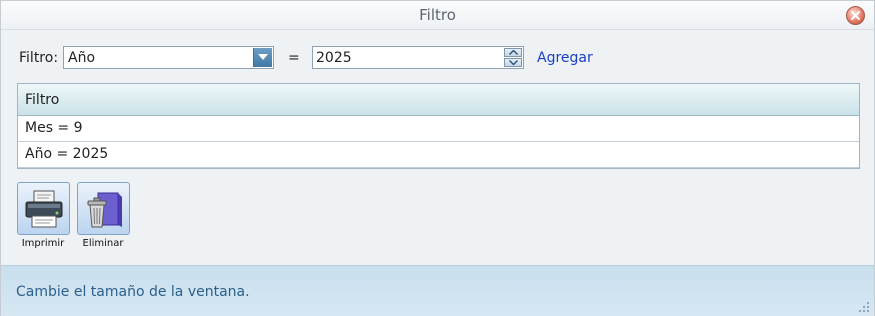  Describe the element at coordinates (565, 58) in the screenshot. I see `add-link: Agregar` at that location.